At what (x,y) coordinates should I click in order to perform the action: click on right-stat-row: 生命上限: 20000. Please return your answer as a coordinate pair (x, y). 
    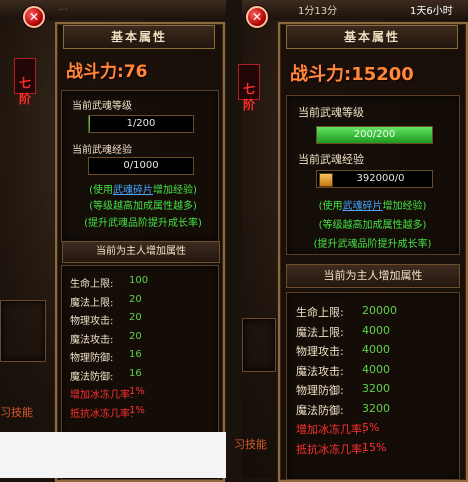
    Looking at the image, I should click on (376, 314).